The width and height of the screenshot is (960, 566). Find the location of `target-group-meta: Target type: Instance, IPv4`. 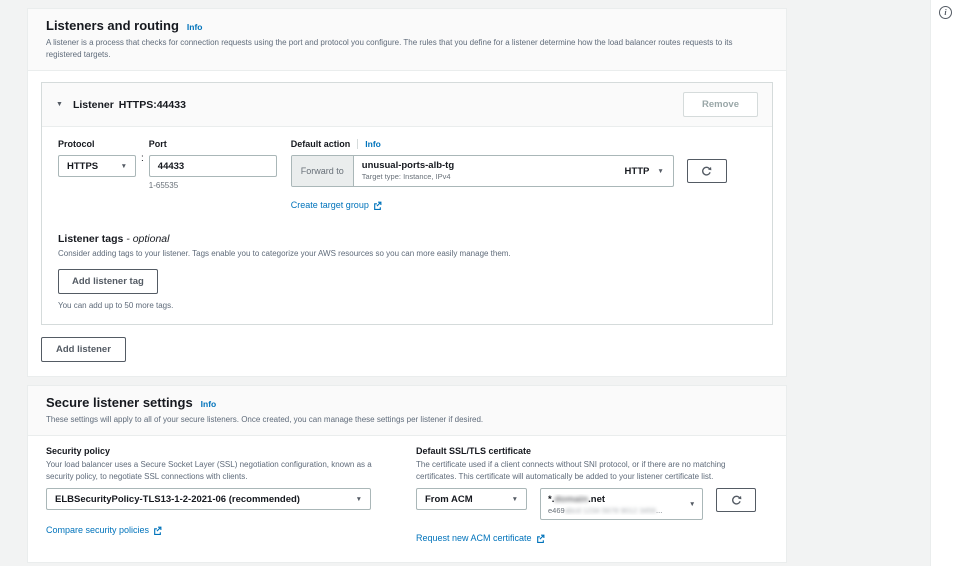

target-group-meta: Target type: Instance, IPv4 is located at coordinates (406, 177).